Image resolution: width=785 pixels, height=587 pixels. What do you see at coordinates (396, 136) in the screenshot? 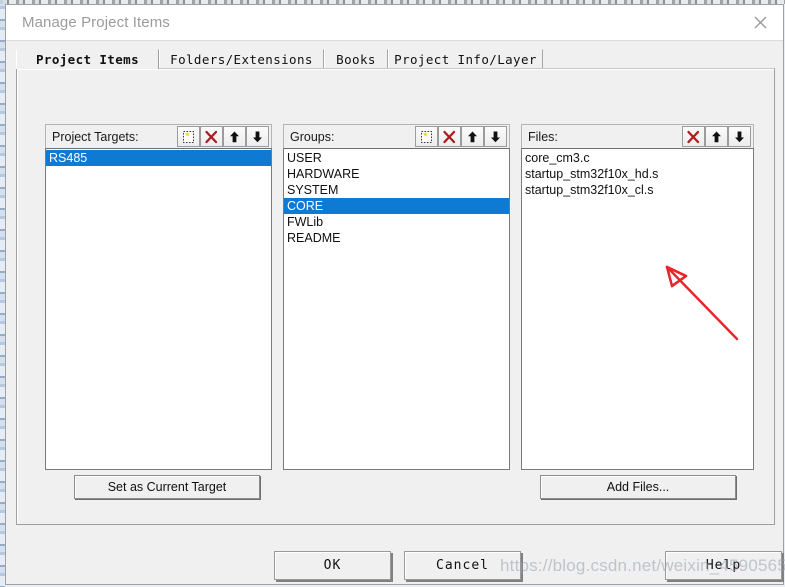
I see `groups-header: Groups:` at bounding box center [396, 136].